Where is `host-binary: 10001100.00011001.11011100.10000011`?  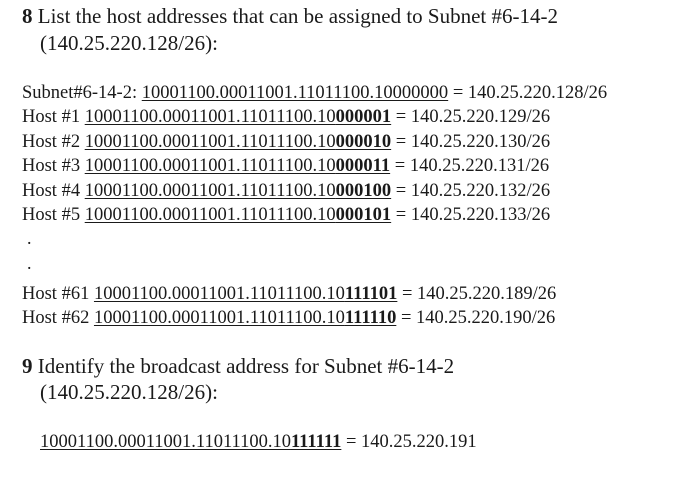
host-binary: 10001100.00011001.11011100.10000011 is located at coordinates (237, 166).